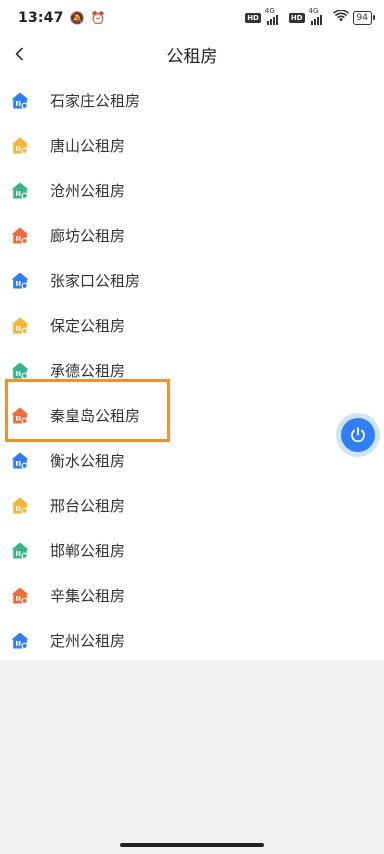  Describe the element at coordinates (192, 100) in the screenshot. I see `list-item: 石家庄公租房` at that location.